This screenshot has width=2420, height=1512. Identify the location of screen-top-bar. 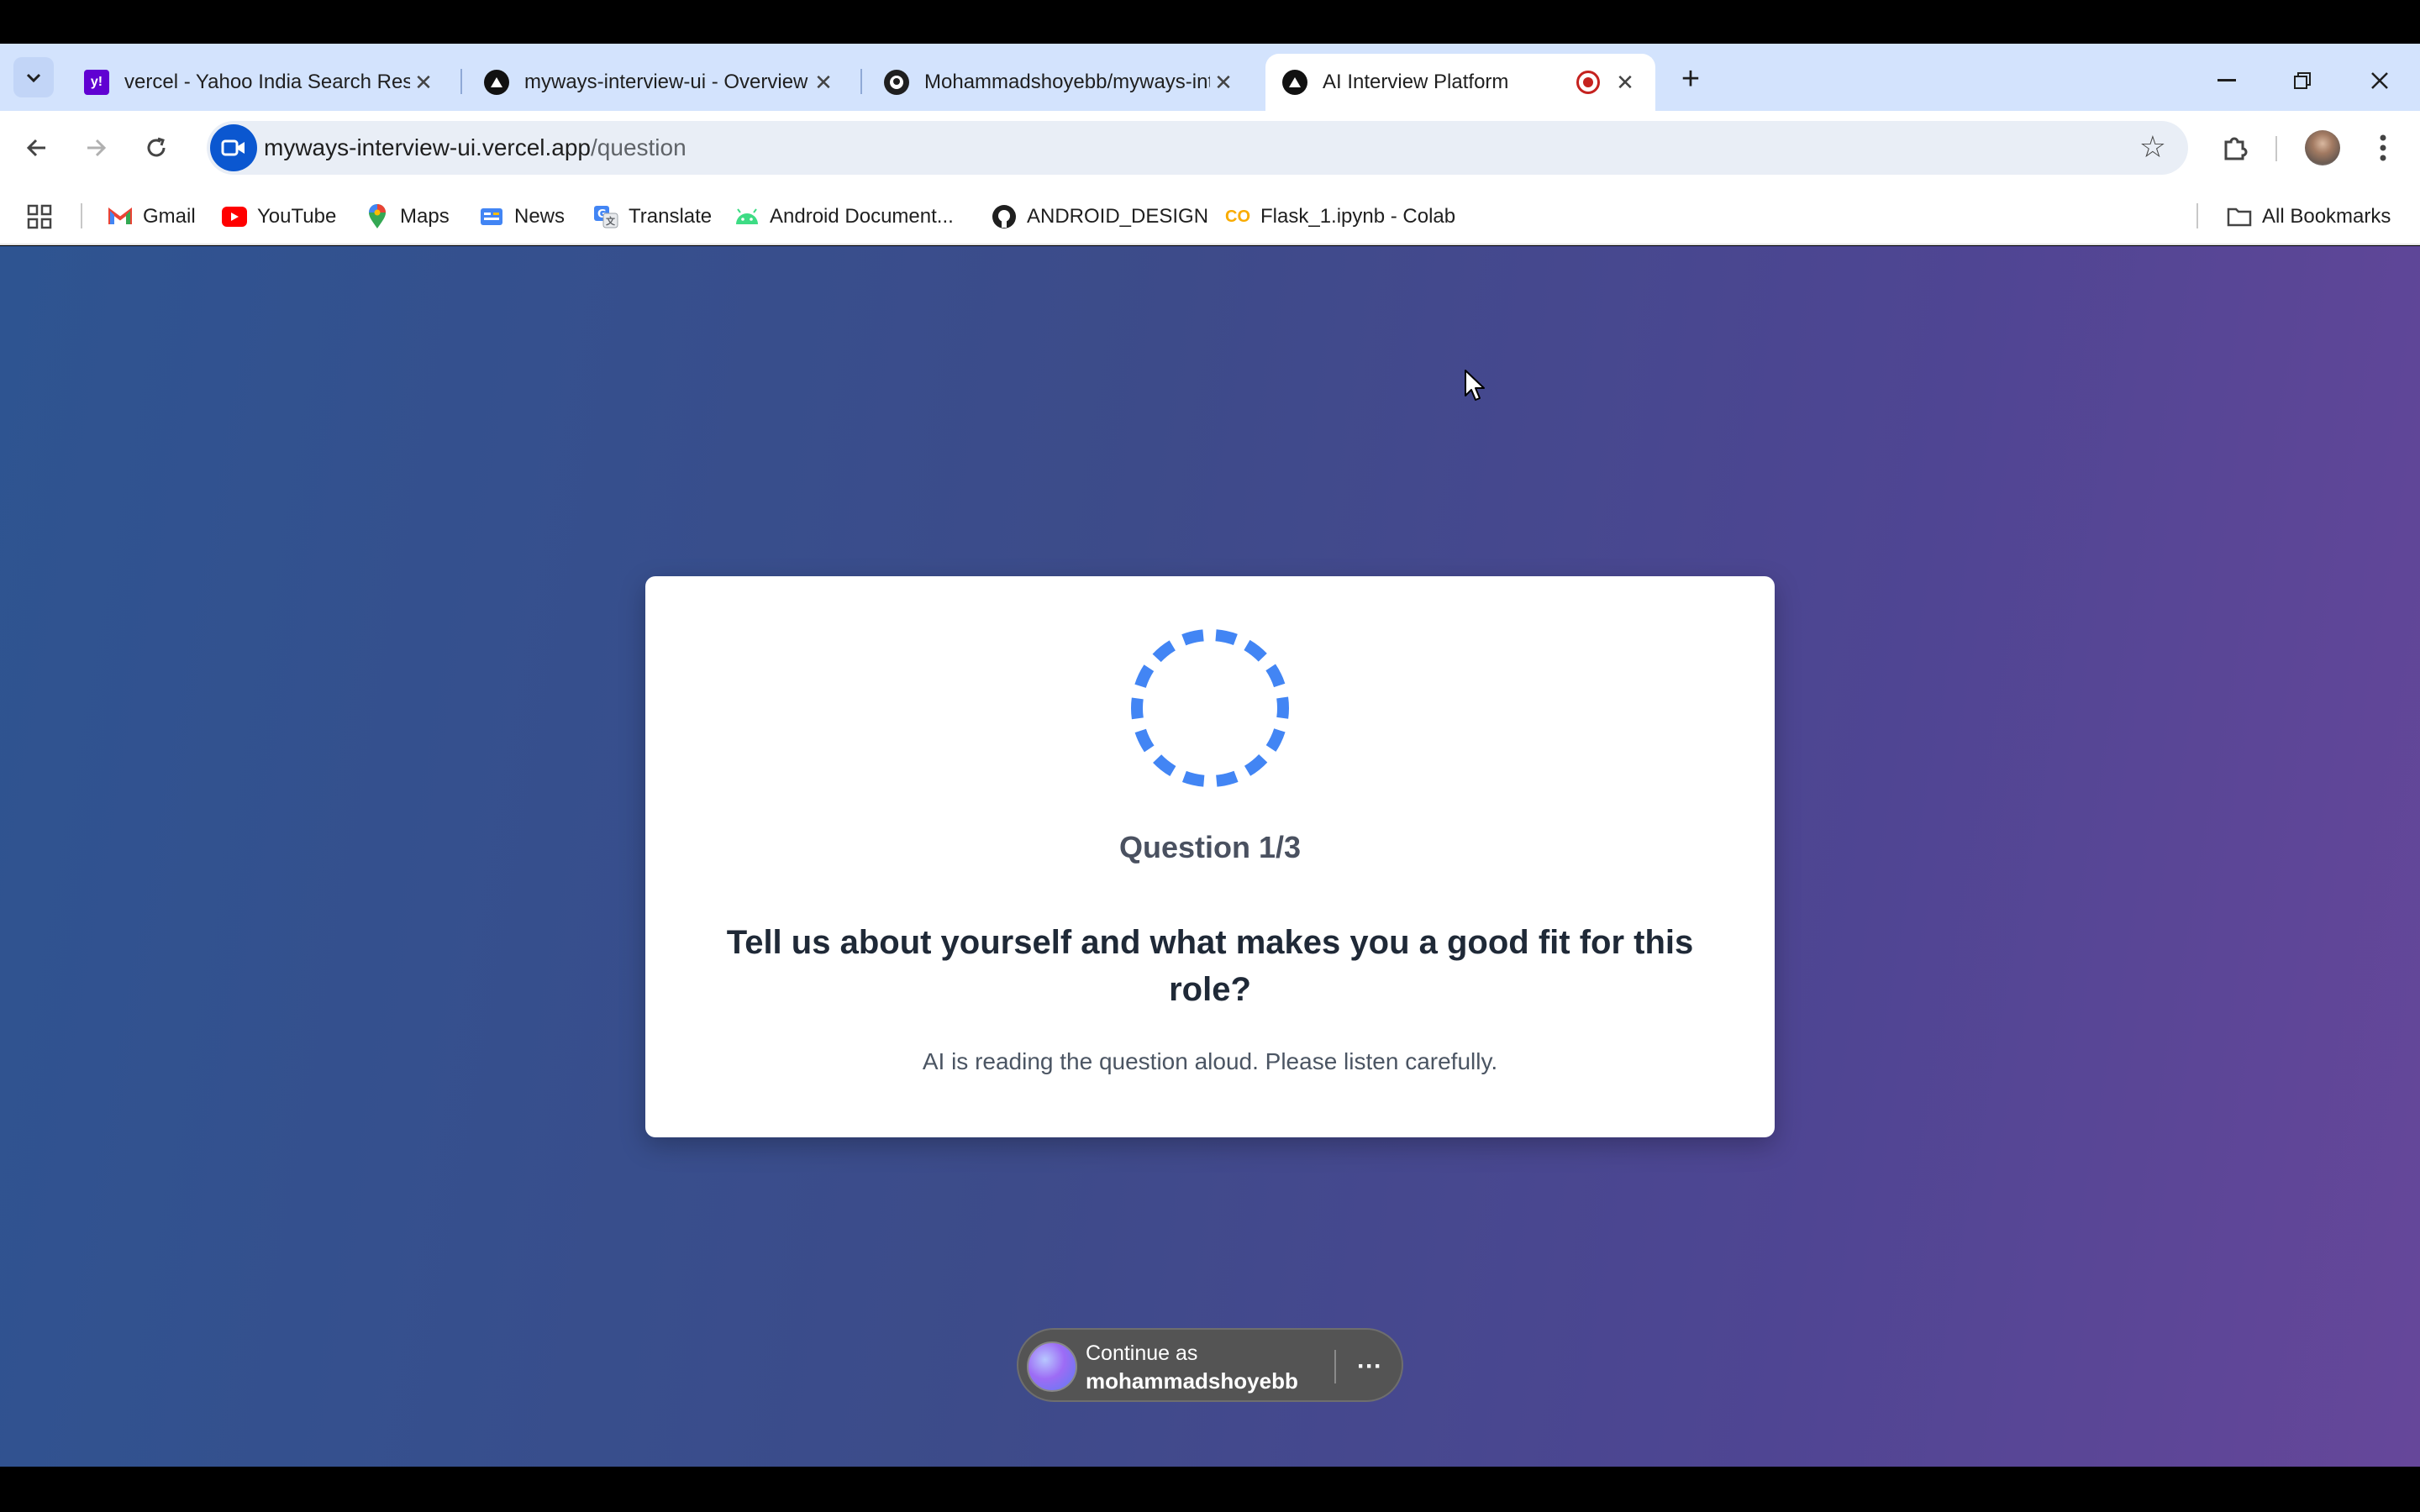
(1210, 22).